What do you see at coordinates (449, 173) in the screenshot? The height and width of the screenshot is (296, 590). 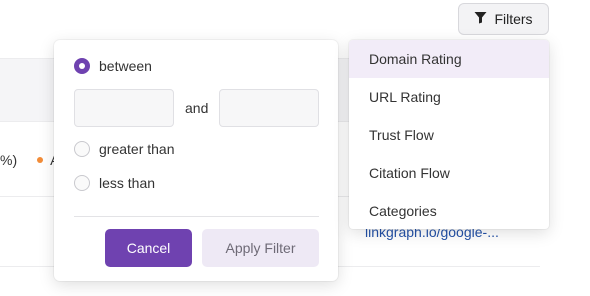 I see `menu-item-citation-flow: Citation Flow` at bounding box center [449, 173].